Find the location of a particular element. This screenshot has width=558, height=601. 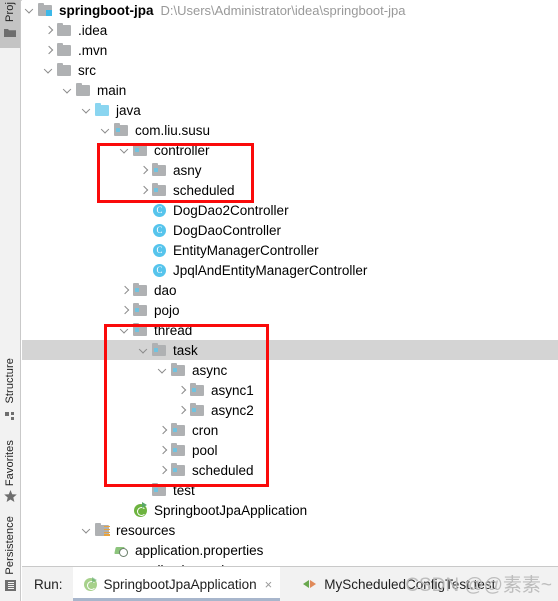

tree-row: .mvn is located at coordinates (290, 50).